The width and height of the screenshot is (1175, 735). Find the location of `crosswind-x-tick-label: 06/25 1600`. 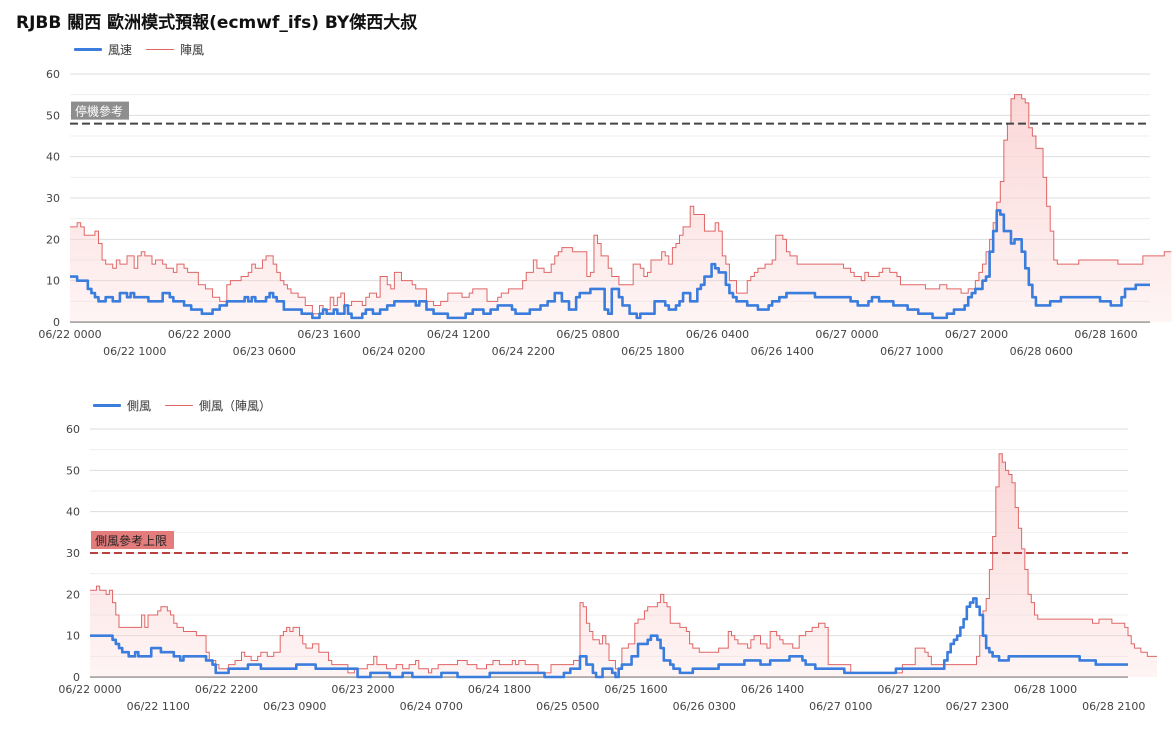

crosswind-x-tick-label: 06/25 1600 is located at coordinates (635, 689).